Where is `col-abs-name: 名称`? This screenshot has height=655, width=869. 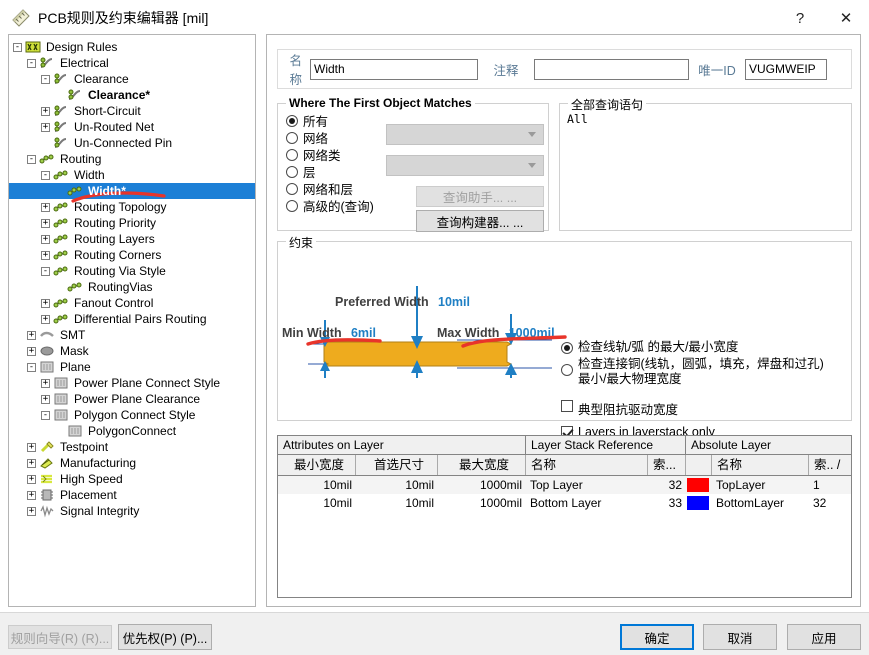
col-abs-name: 名称 is located at coordinates (760, 465).